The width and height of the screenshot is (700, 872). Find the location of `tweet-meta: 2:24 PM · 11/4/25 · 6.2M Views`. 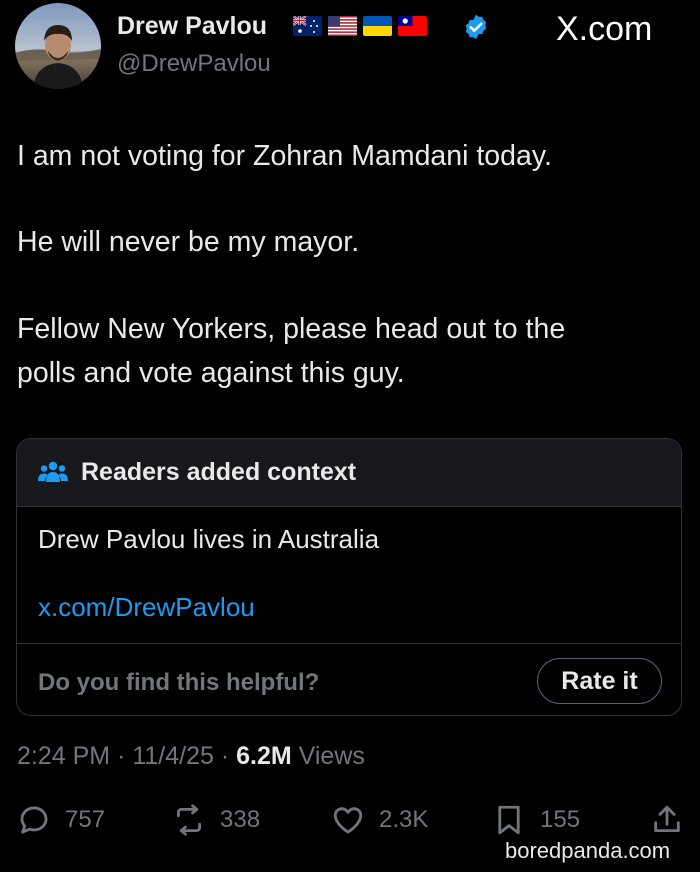

tweet-meta: 2:24 PM · 11/4/25 · 6.2M Views is located at coordinates (191, 756).